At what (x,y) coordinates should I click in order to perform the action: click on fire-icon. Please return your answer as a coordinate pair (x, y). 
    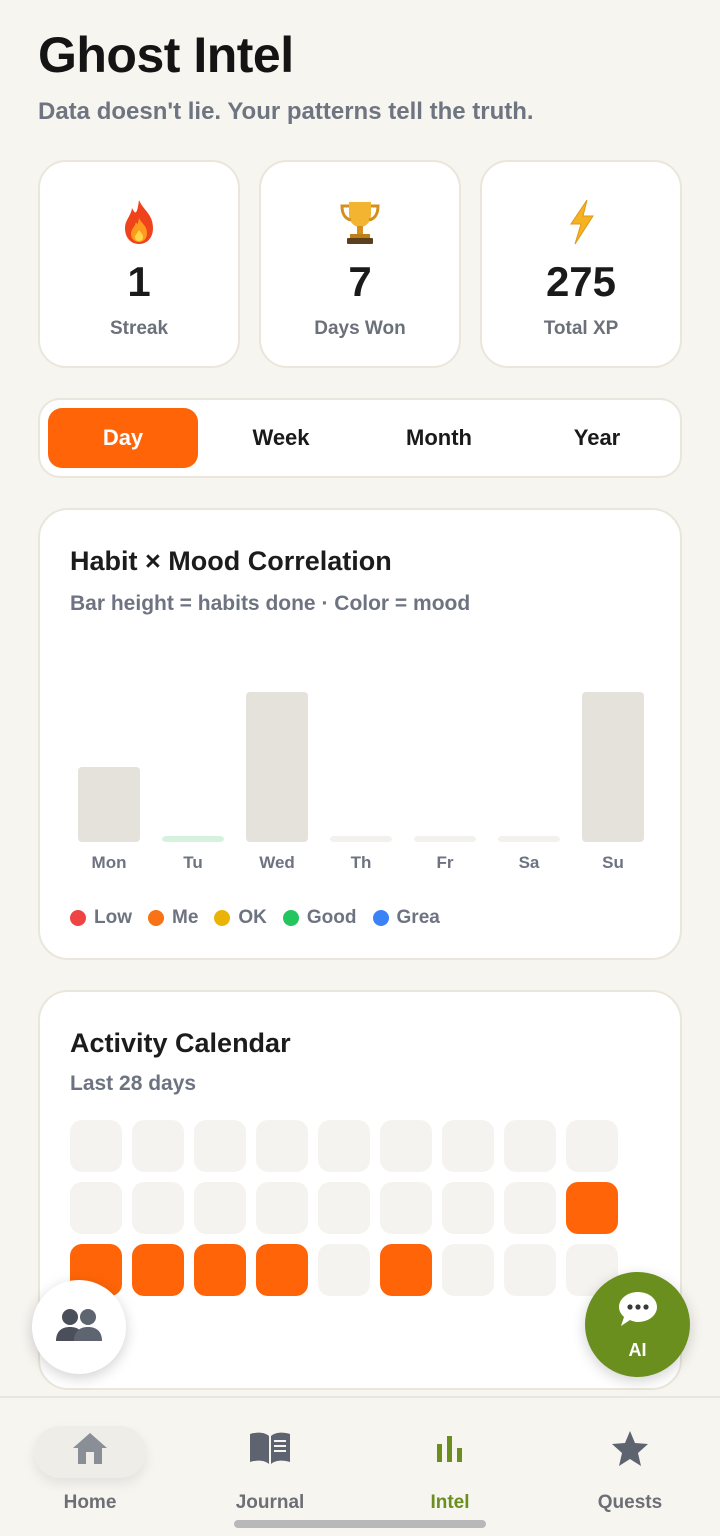
    Looking at the image, I should click on (139, 222).